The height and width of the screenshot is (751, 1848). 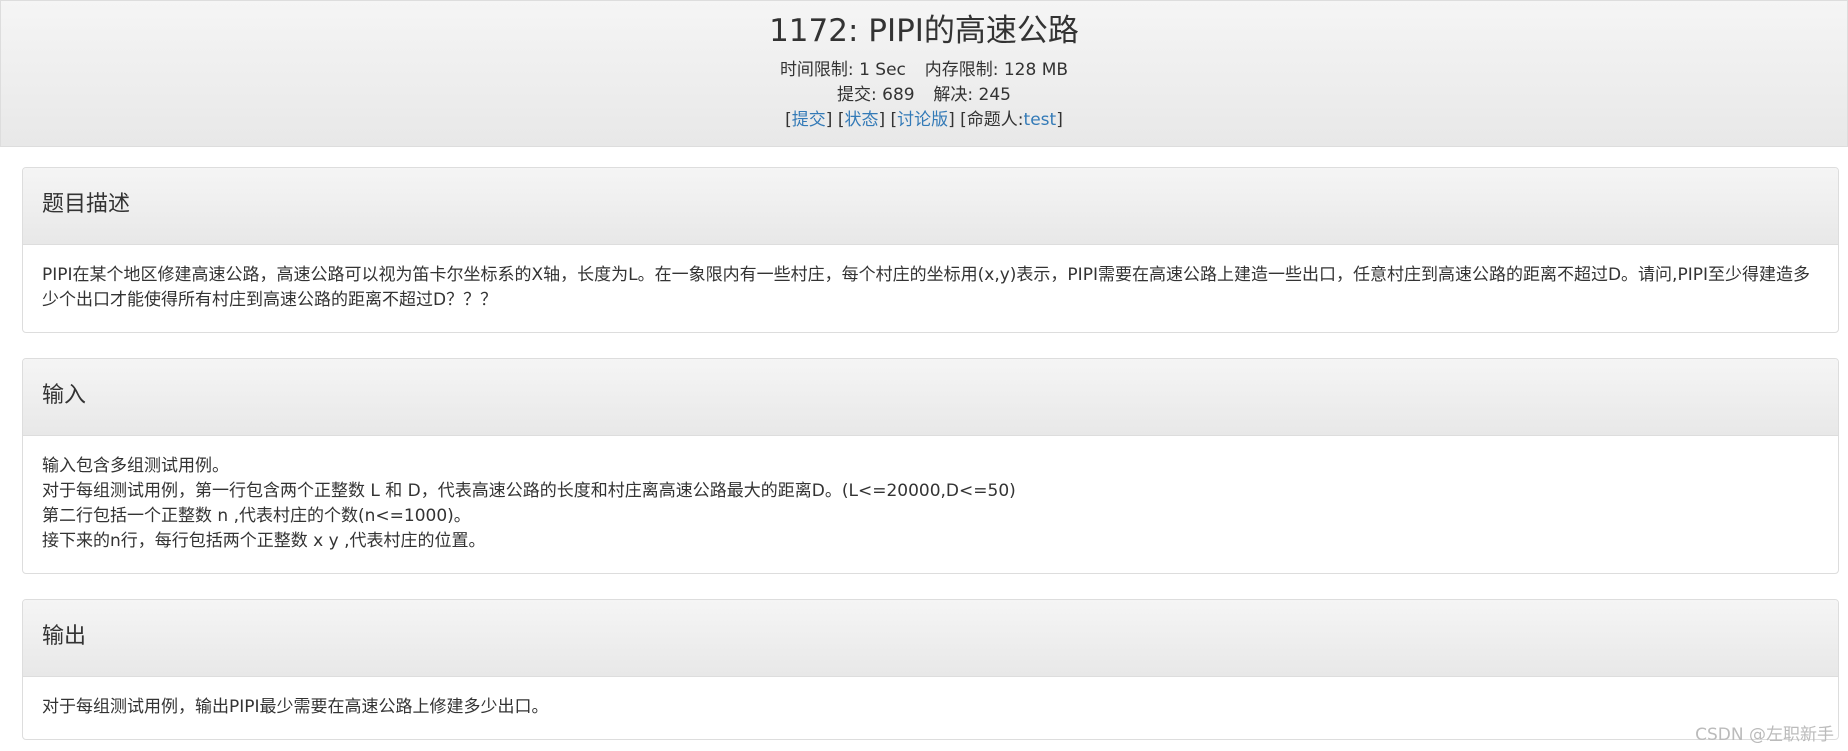 I want to click on solved-count-label: 解决:, so click(x=953, y=95).